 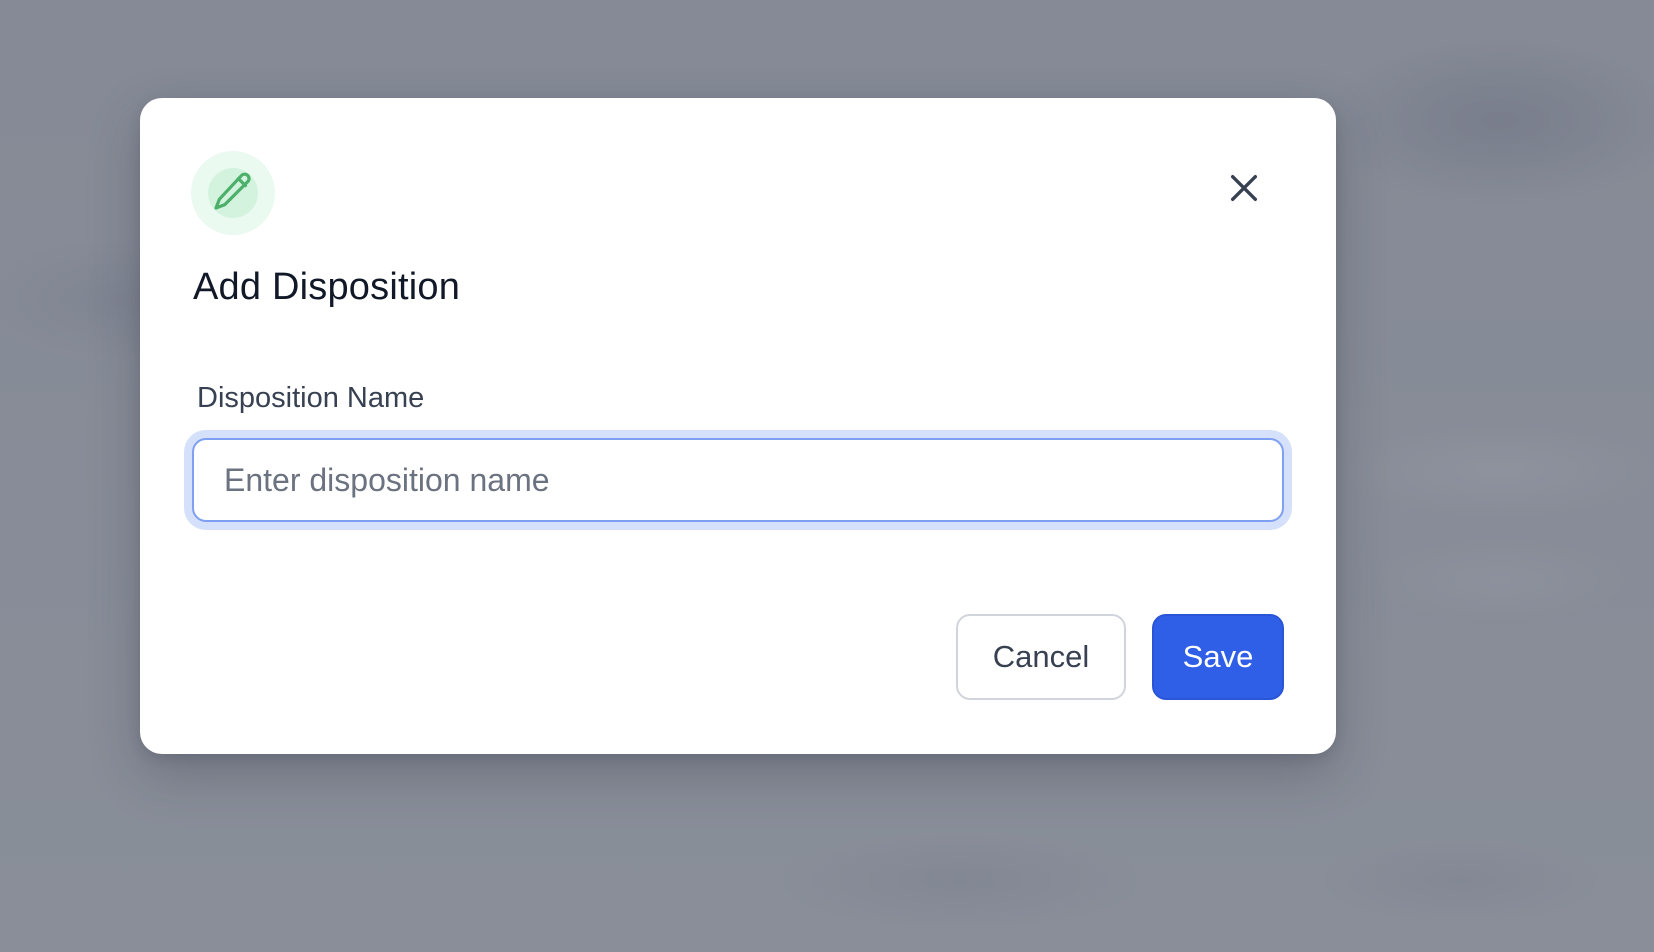 What do you see at coordinates (1041, 657) in the screenshot?
I see `cancel-button: Cancel` at bounding box center [1041, 657].